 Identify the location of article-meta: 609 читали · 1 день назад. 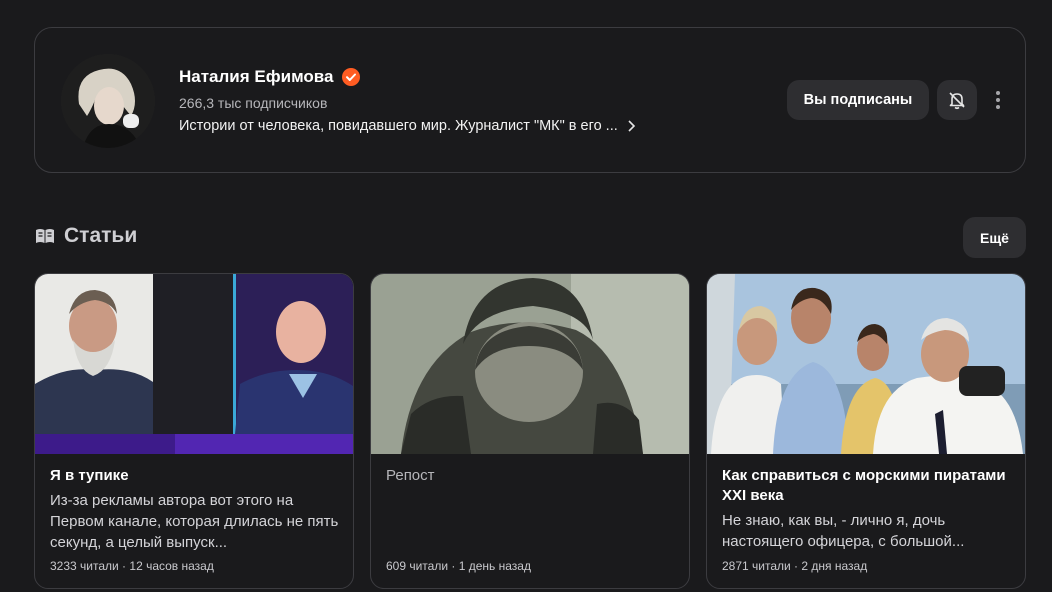
(458, 566).